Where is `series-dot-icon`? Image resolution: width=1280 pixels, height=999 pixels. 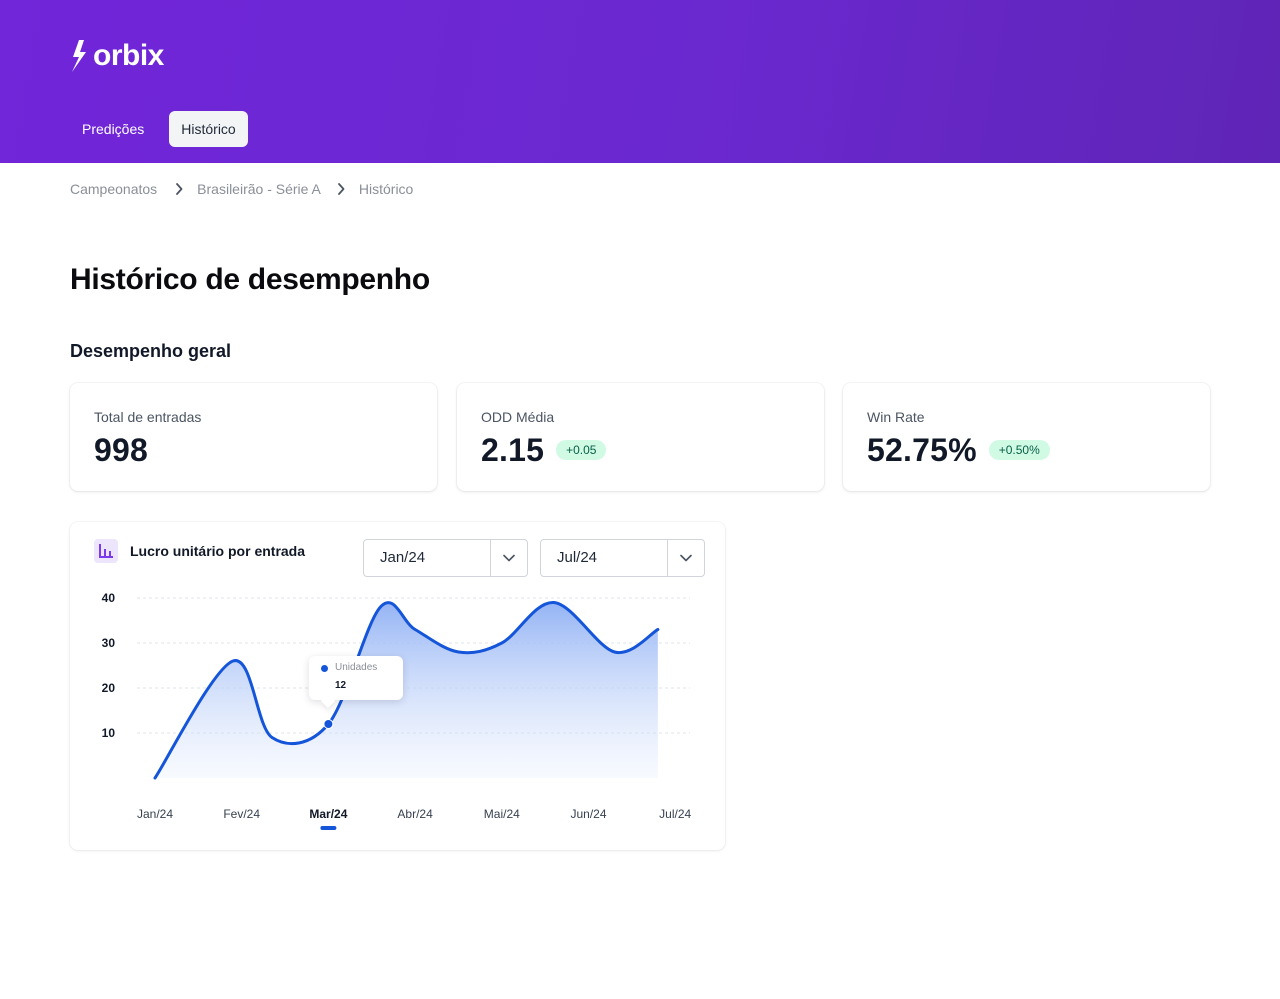 series-dot-icon is located at coordinates (324, 668).